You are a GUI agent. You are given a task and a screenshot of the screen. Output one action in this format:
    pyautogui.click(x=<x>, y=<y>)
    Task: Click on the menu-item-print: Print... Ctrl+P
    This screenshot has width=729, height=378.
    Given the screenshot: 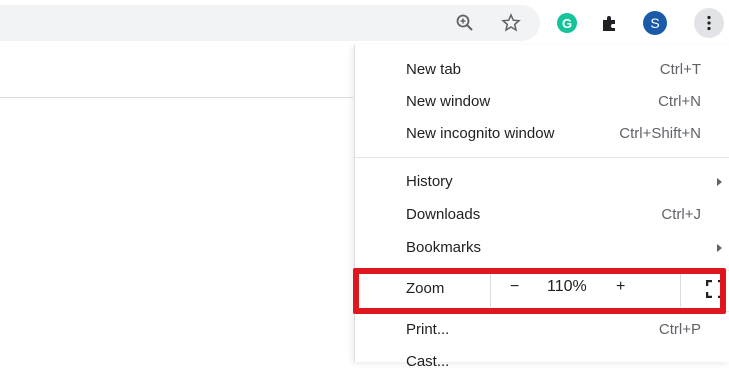 What is the action you would take?
    pyautogui.click(x=542, y=330)
    